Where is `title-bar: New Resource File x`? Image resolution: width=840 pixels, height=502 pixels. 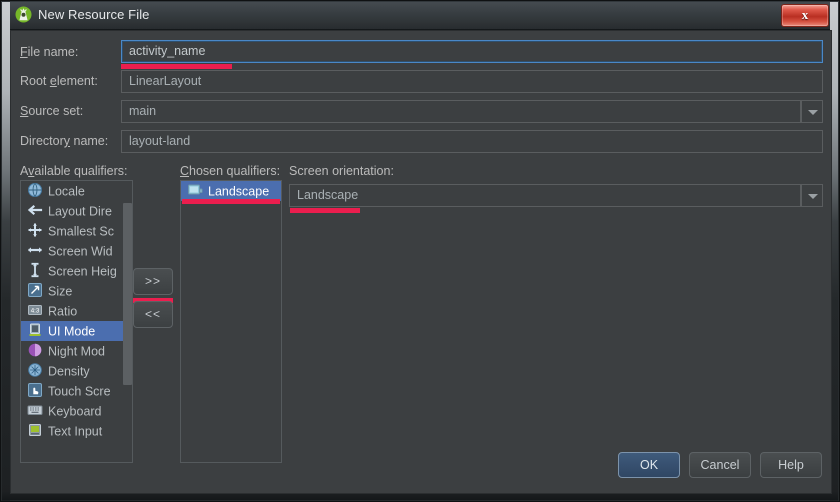 title-bar: New Resource File x is located at coordinates (420, 16).